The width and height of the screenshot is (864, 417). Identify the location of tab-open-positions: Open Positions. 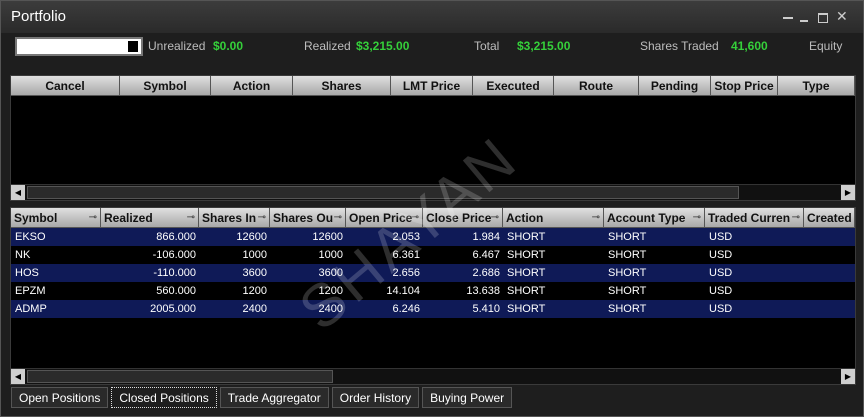
(60, 397).